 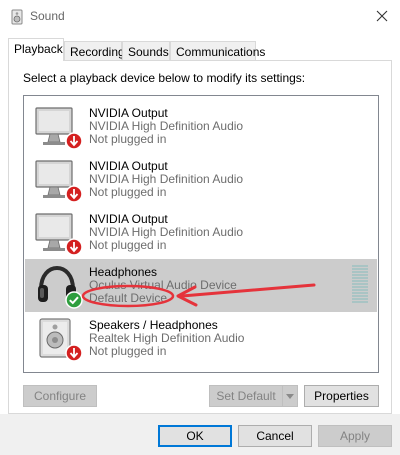 What do you see at coordinates (153, 325) in the screenshot?
I see `device-name: Speakers / Headphones` at bounding box center [153, 325].